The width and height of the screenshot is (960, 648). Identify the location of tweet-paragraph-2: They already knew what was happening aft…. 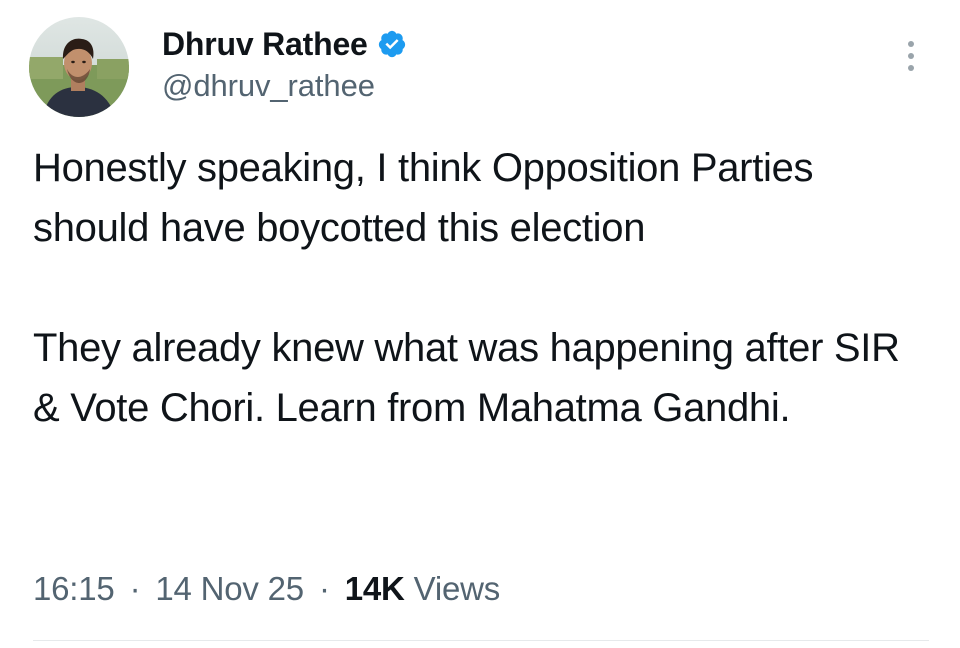
(466, 378).